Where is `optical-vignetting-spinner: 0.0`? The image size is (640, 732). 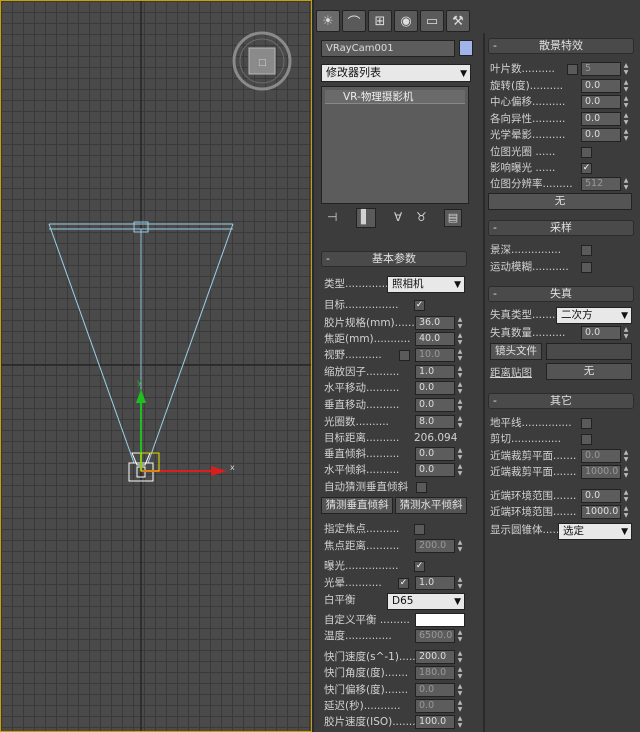 optical-vignetting-spinner: 0.0 is located at coordinates (601, 135).